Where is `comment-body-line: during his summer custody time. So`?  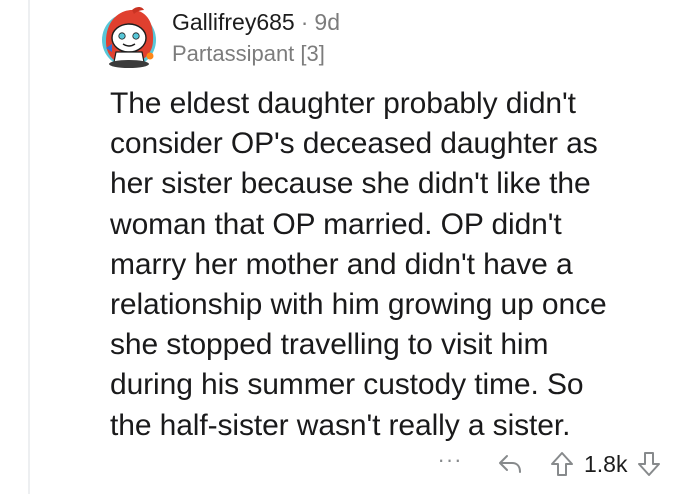
comment-body-line: during his summer custody time. So is located at coordinates (347, 385).